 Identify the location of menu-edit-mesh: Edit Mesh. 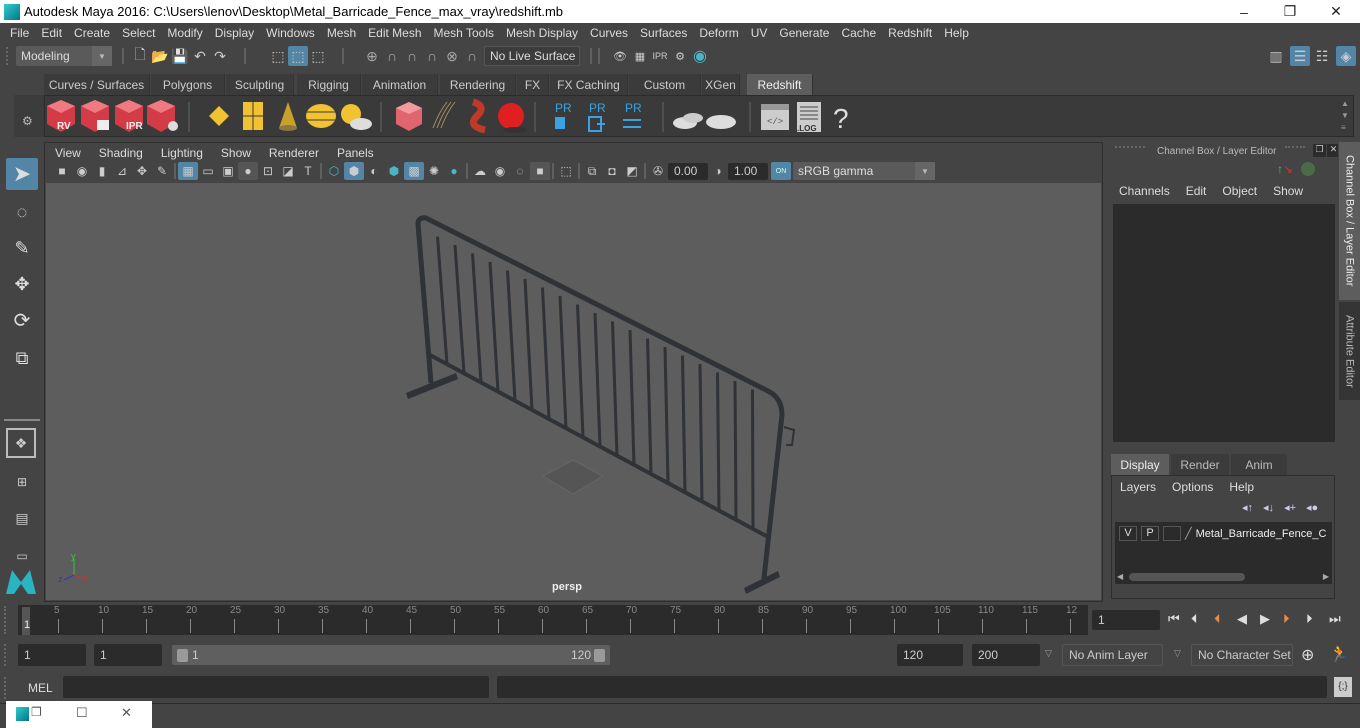
(394, 33).